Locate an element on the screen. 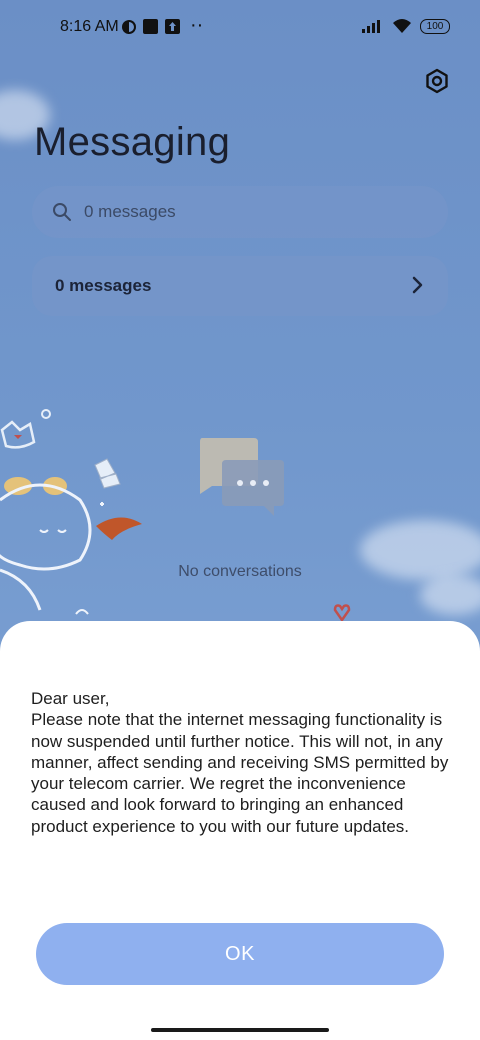 This screenshot has width=480, height=1040. more-notifications-dots: ·· is located at coordinates (197, 25).